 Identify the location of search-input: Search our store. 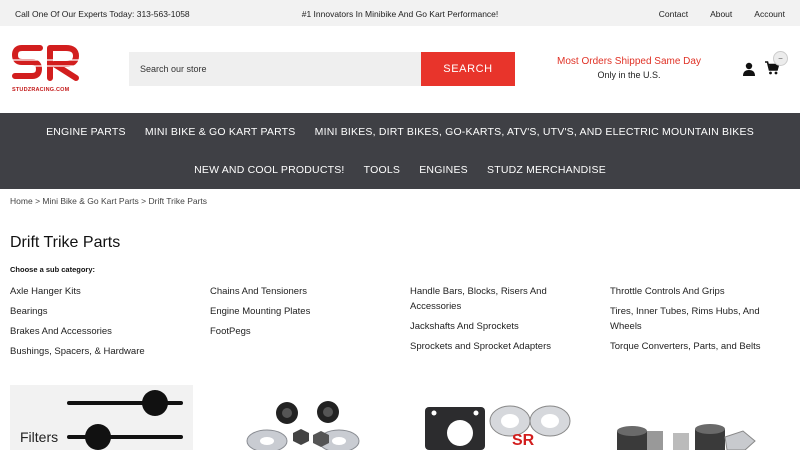
(275, 69).